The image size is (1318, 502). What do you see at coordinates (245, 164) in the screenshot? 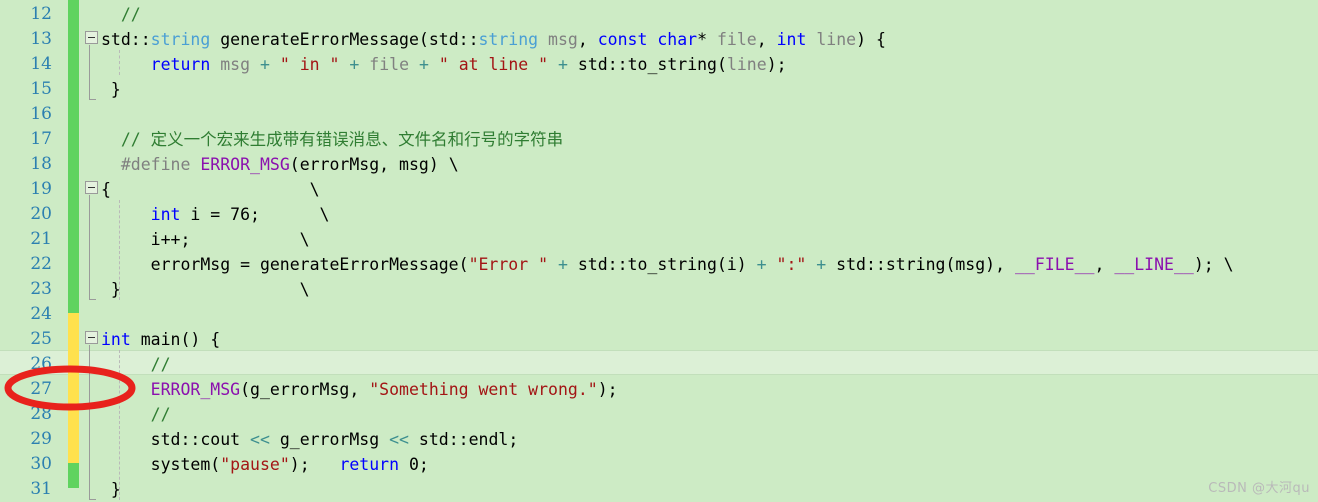
I see `token-macro: ERROR_MSG` at bounding box center [245, 164].